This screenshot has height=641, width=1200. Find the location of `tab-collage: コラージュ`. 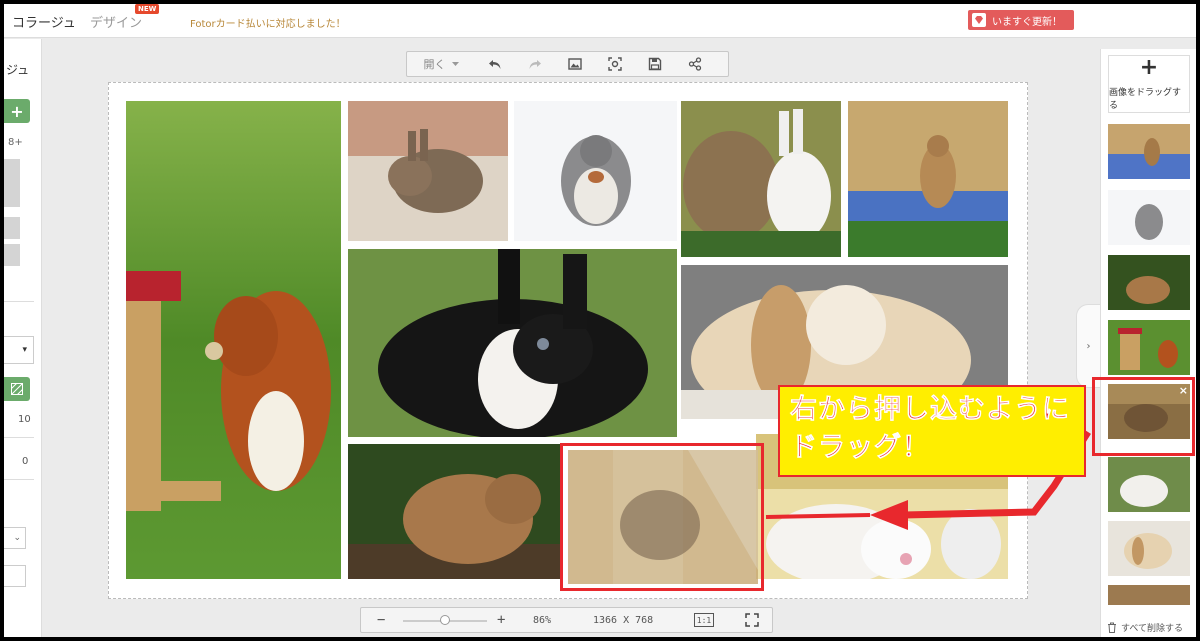

tab-collage: コラージュ is located at coordinates (44, 21).